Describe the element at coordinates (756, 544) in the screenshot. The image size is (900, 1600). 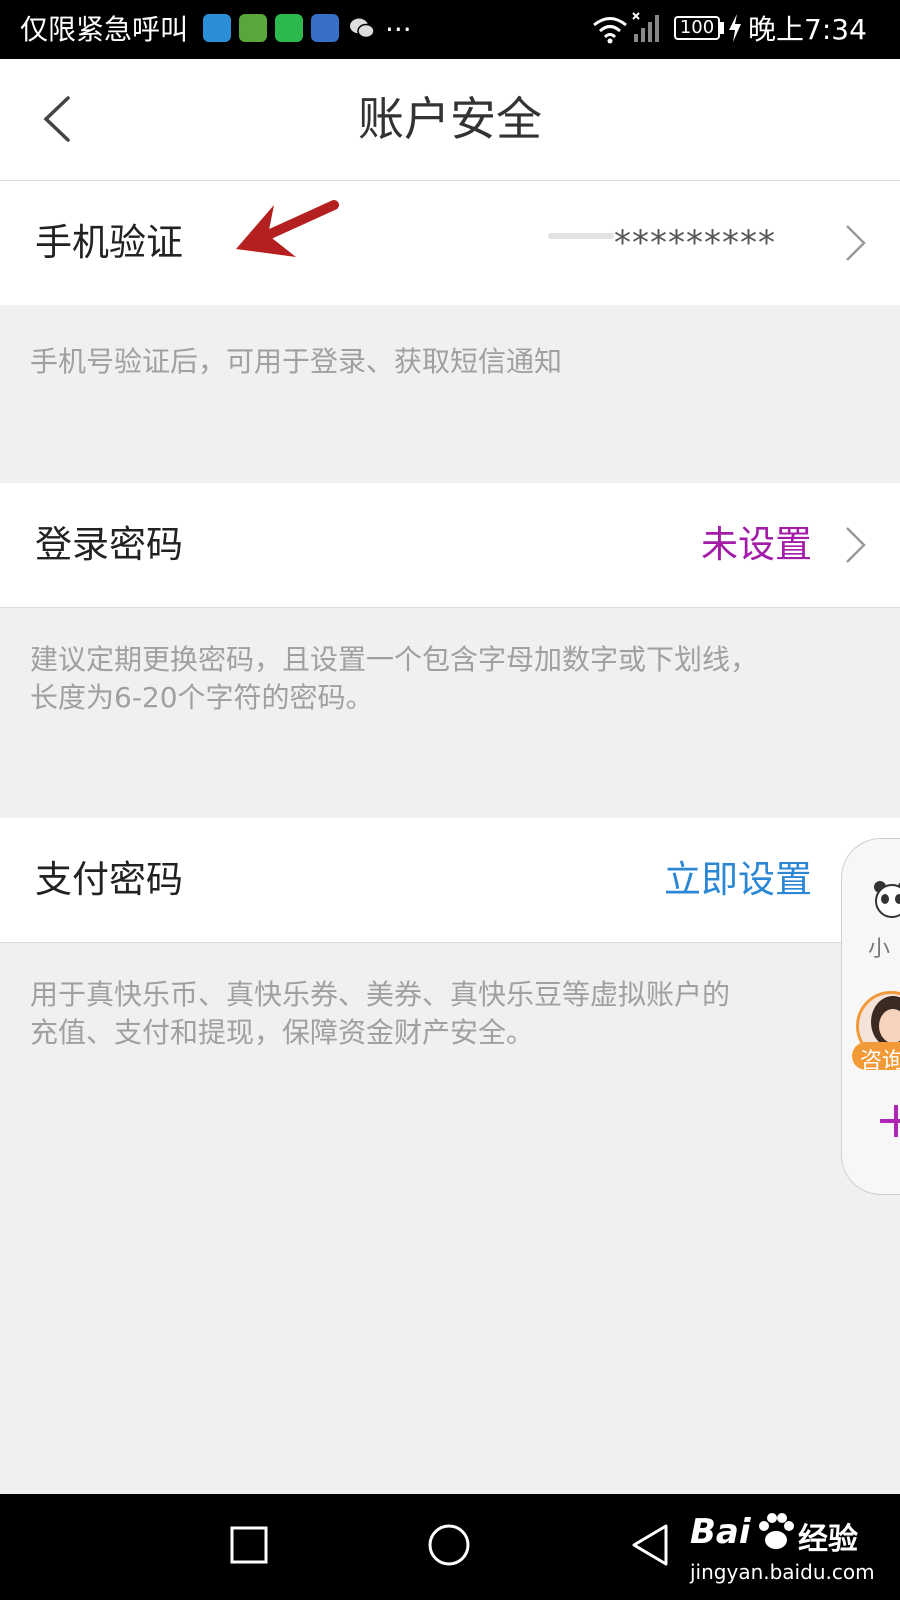
I see `login-password-status: 未设置` at that location.